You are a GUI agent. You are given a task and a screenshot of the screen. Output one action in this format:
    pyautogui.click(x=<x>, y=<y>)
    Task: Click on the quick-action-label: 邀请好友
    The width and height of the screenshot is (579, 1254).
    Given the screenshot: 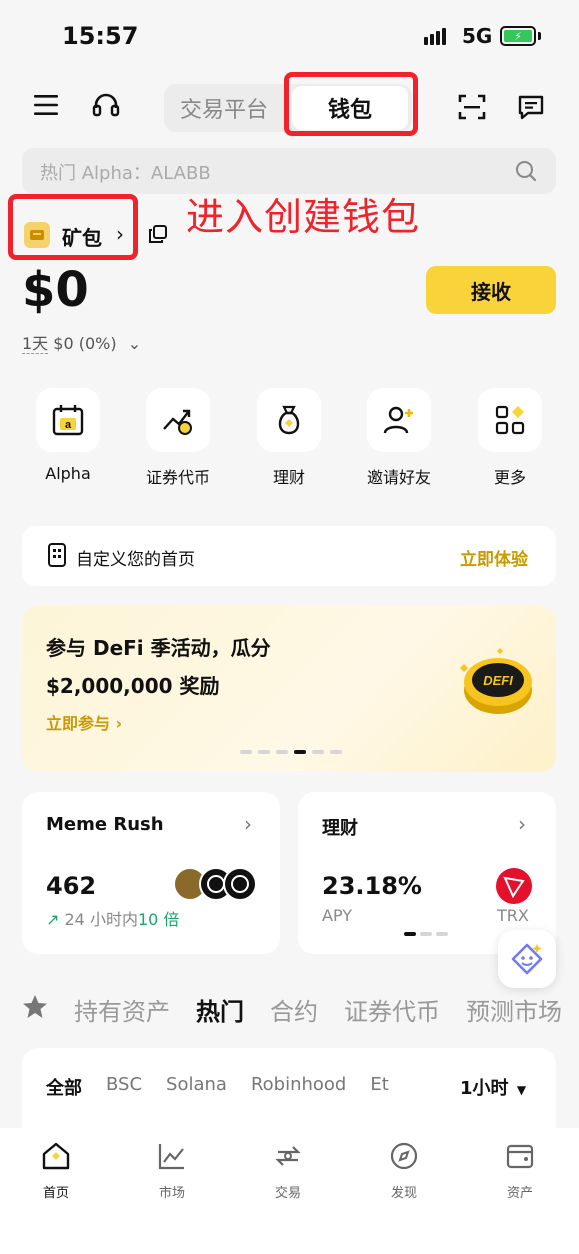 What is the action you would take?
    pyautogui.click(x=398, y=477)
    